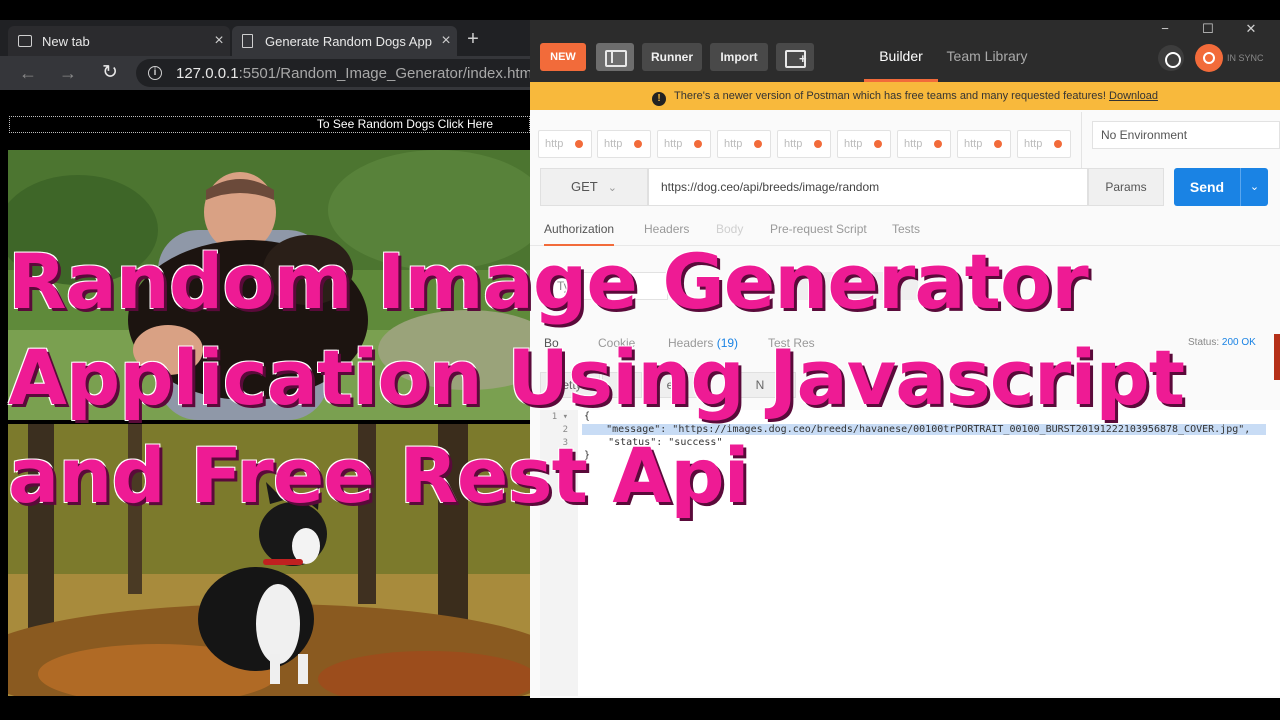 The width and height of the screenshot is (1280, 720). I want to click on request-url-input: https://dog.ceo/api/breeds/image/random, so click(868, 187).